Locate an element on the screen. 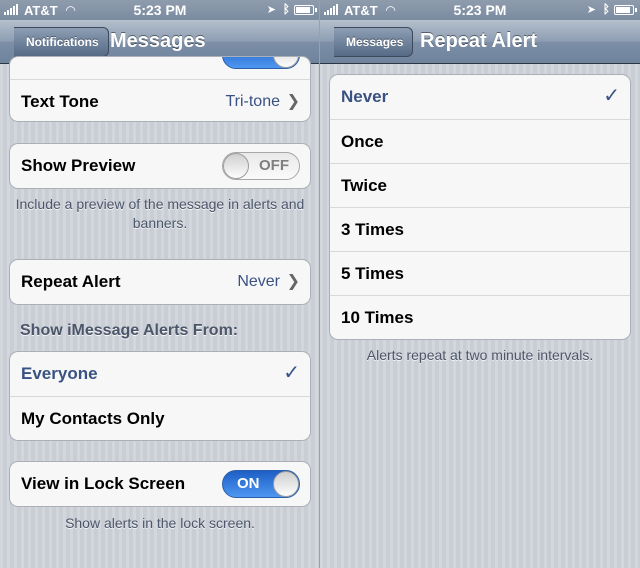 This screenshot has width=640, height=568. option-label: Once is located at coordinates (362, 141).